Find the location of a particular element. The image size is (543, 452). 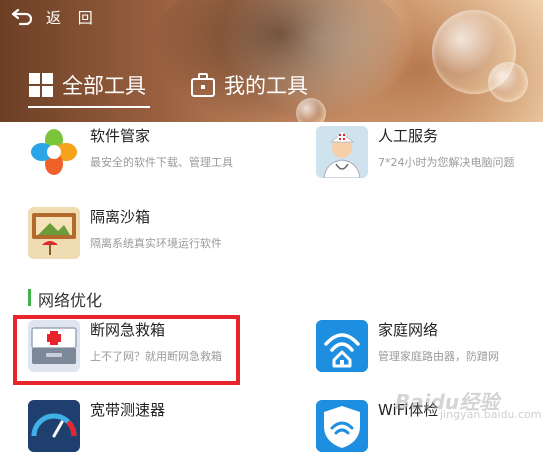

section-accent-bar is located at coordinates (29, 297).